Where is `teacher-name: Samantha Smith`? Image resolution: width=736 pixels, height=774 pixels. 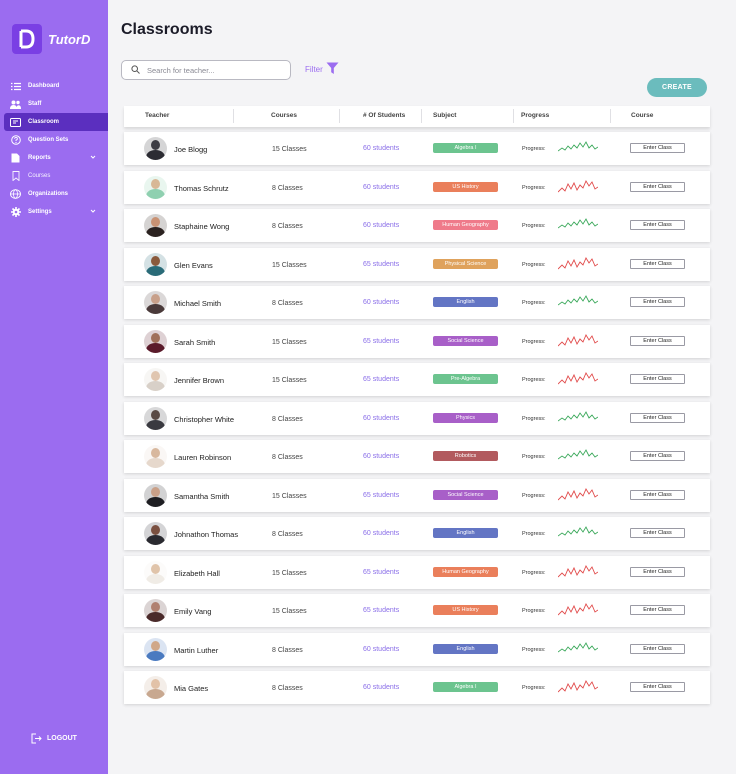
teacher-name: Samantha Smith is located at coordinates (202, 496).